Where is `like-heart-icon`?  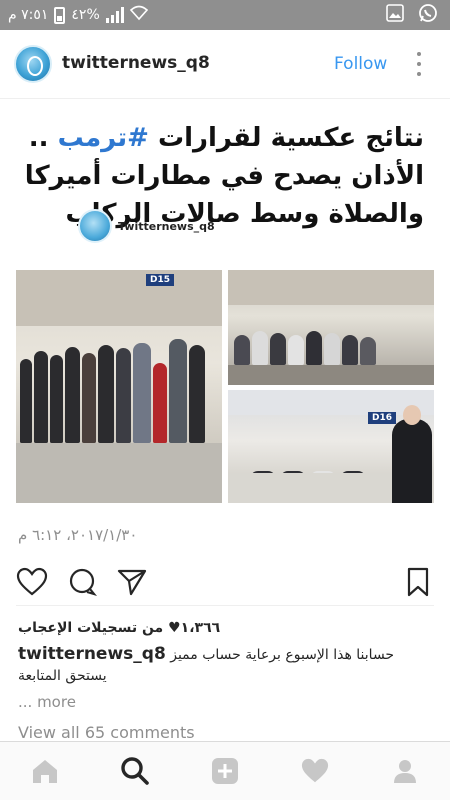 like-heart-icon is located at coordinates (32, 582).